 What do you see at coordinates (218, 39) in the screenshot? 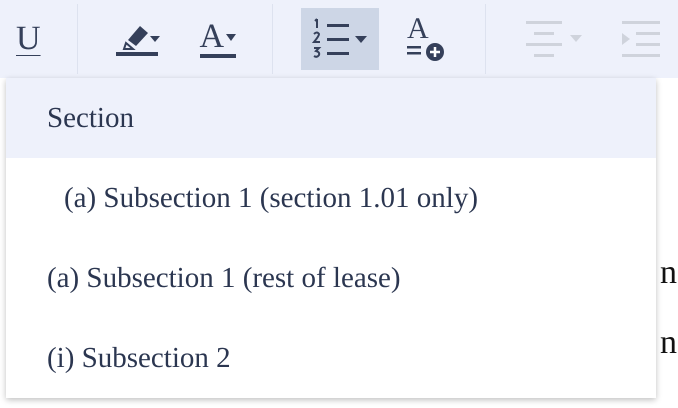
I see `textcolor-button: A` at bounding box center [218, 39].